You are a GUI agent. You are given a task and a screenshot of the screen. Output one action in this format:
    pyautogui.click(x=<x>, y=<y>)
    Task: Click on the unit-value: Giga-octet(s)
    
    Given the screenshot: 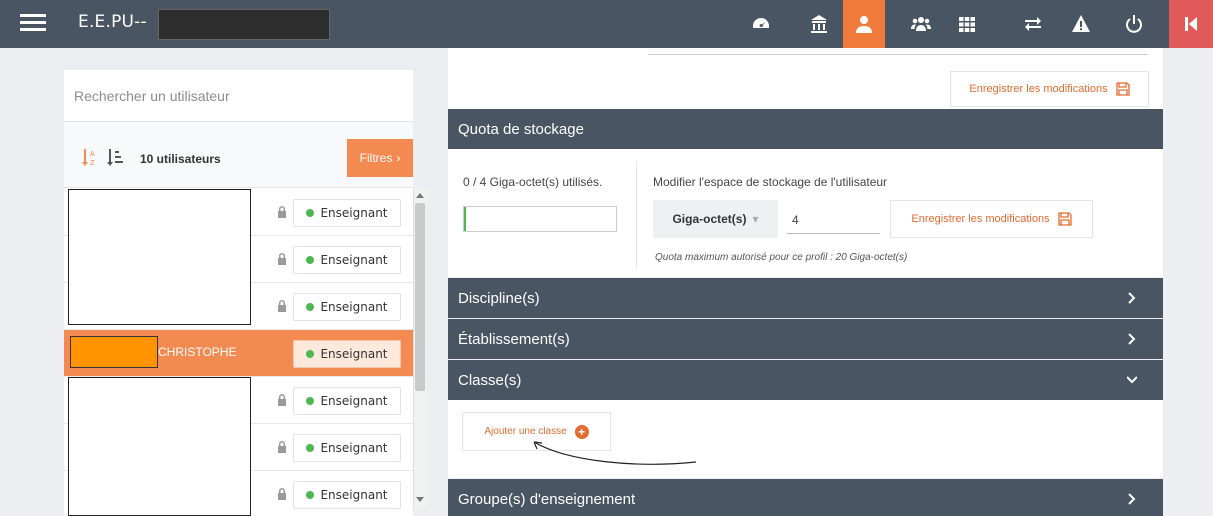 What is the action you would take?
    pyautogui.click(x=709, y=219)
    